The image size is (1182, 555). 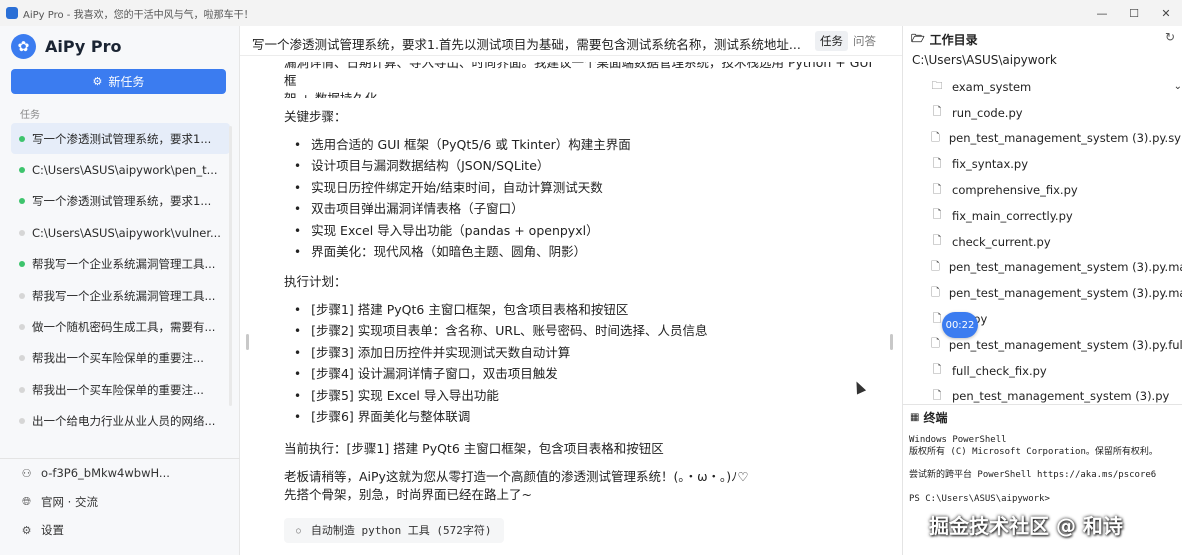 I want to click on left-resize-handle, so click(x=247, y=342).